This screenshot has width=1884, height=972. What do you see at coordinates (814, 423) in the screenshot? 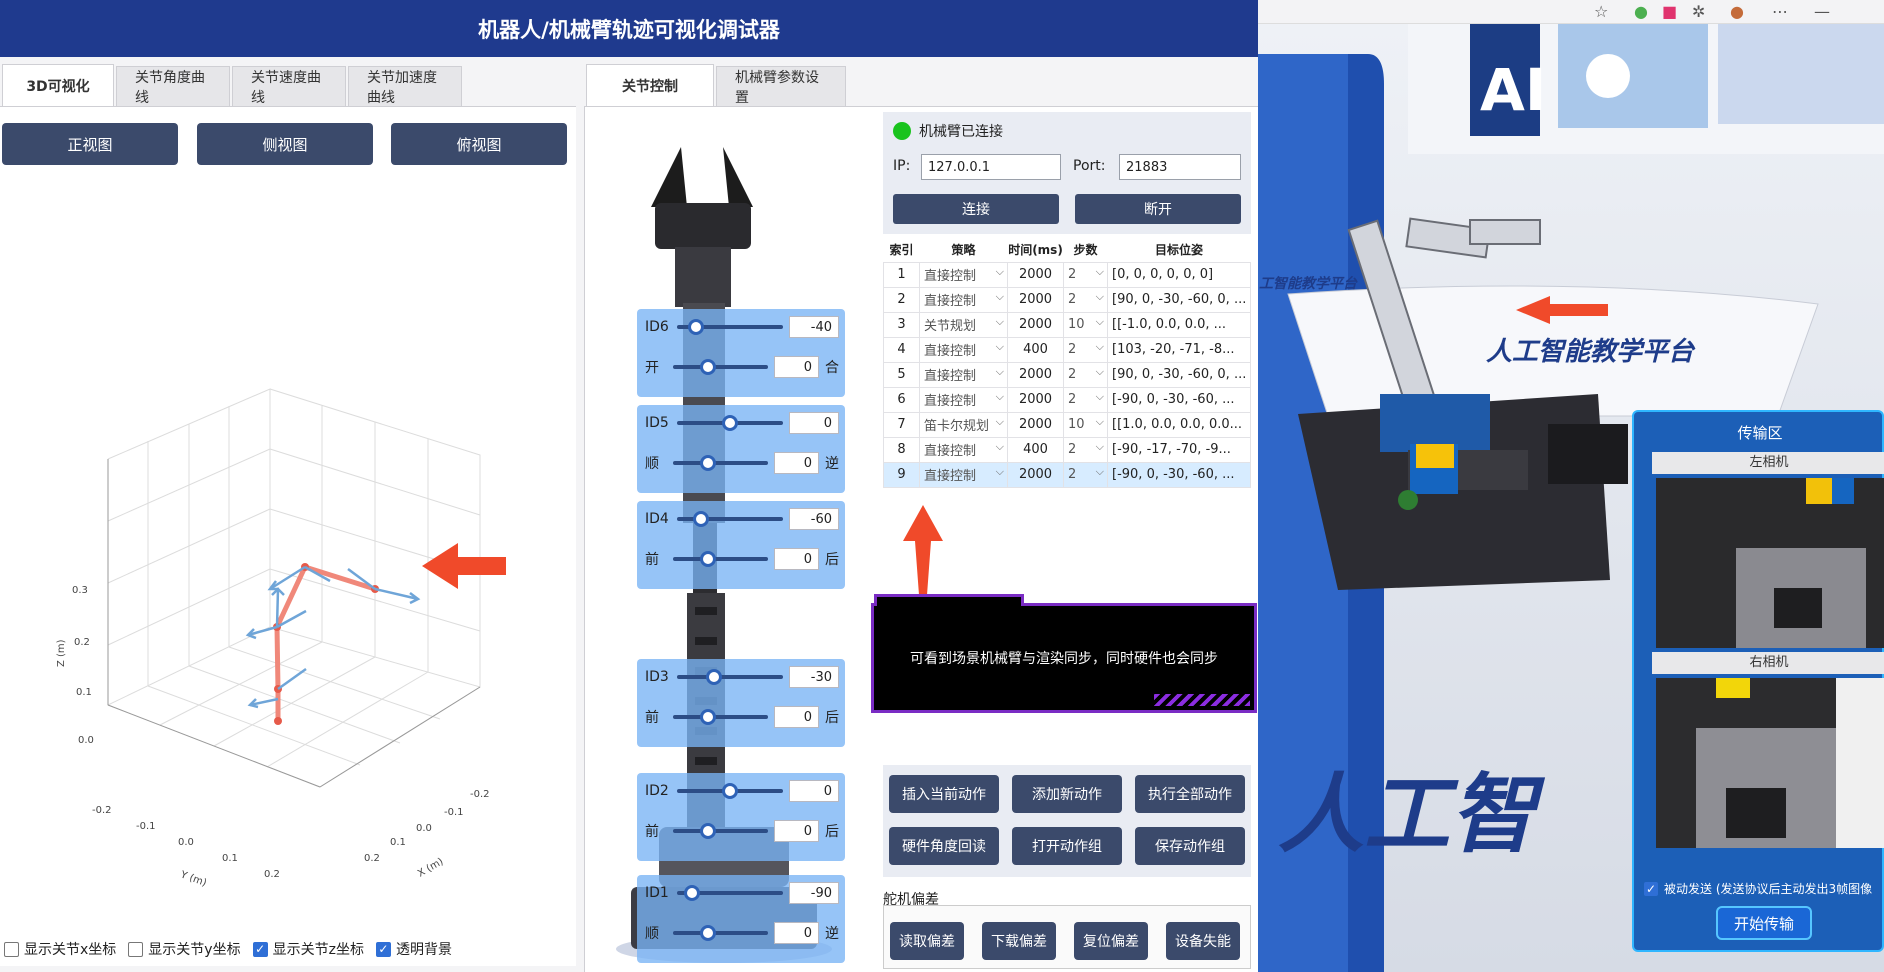
I see `joint-id5-value: 0` at bounding box center [814, 423].